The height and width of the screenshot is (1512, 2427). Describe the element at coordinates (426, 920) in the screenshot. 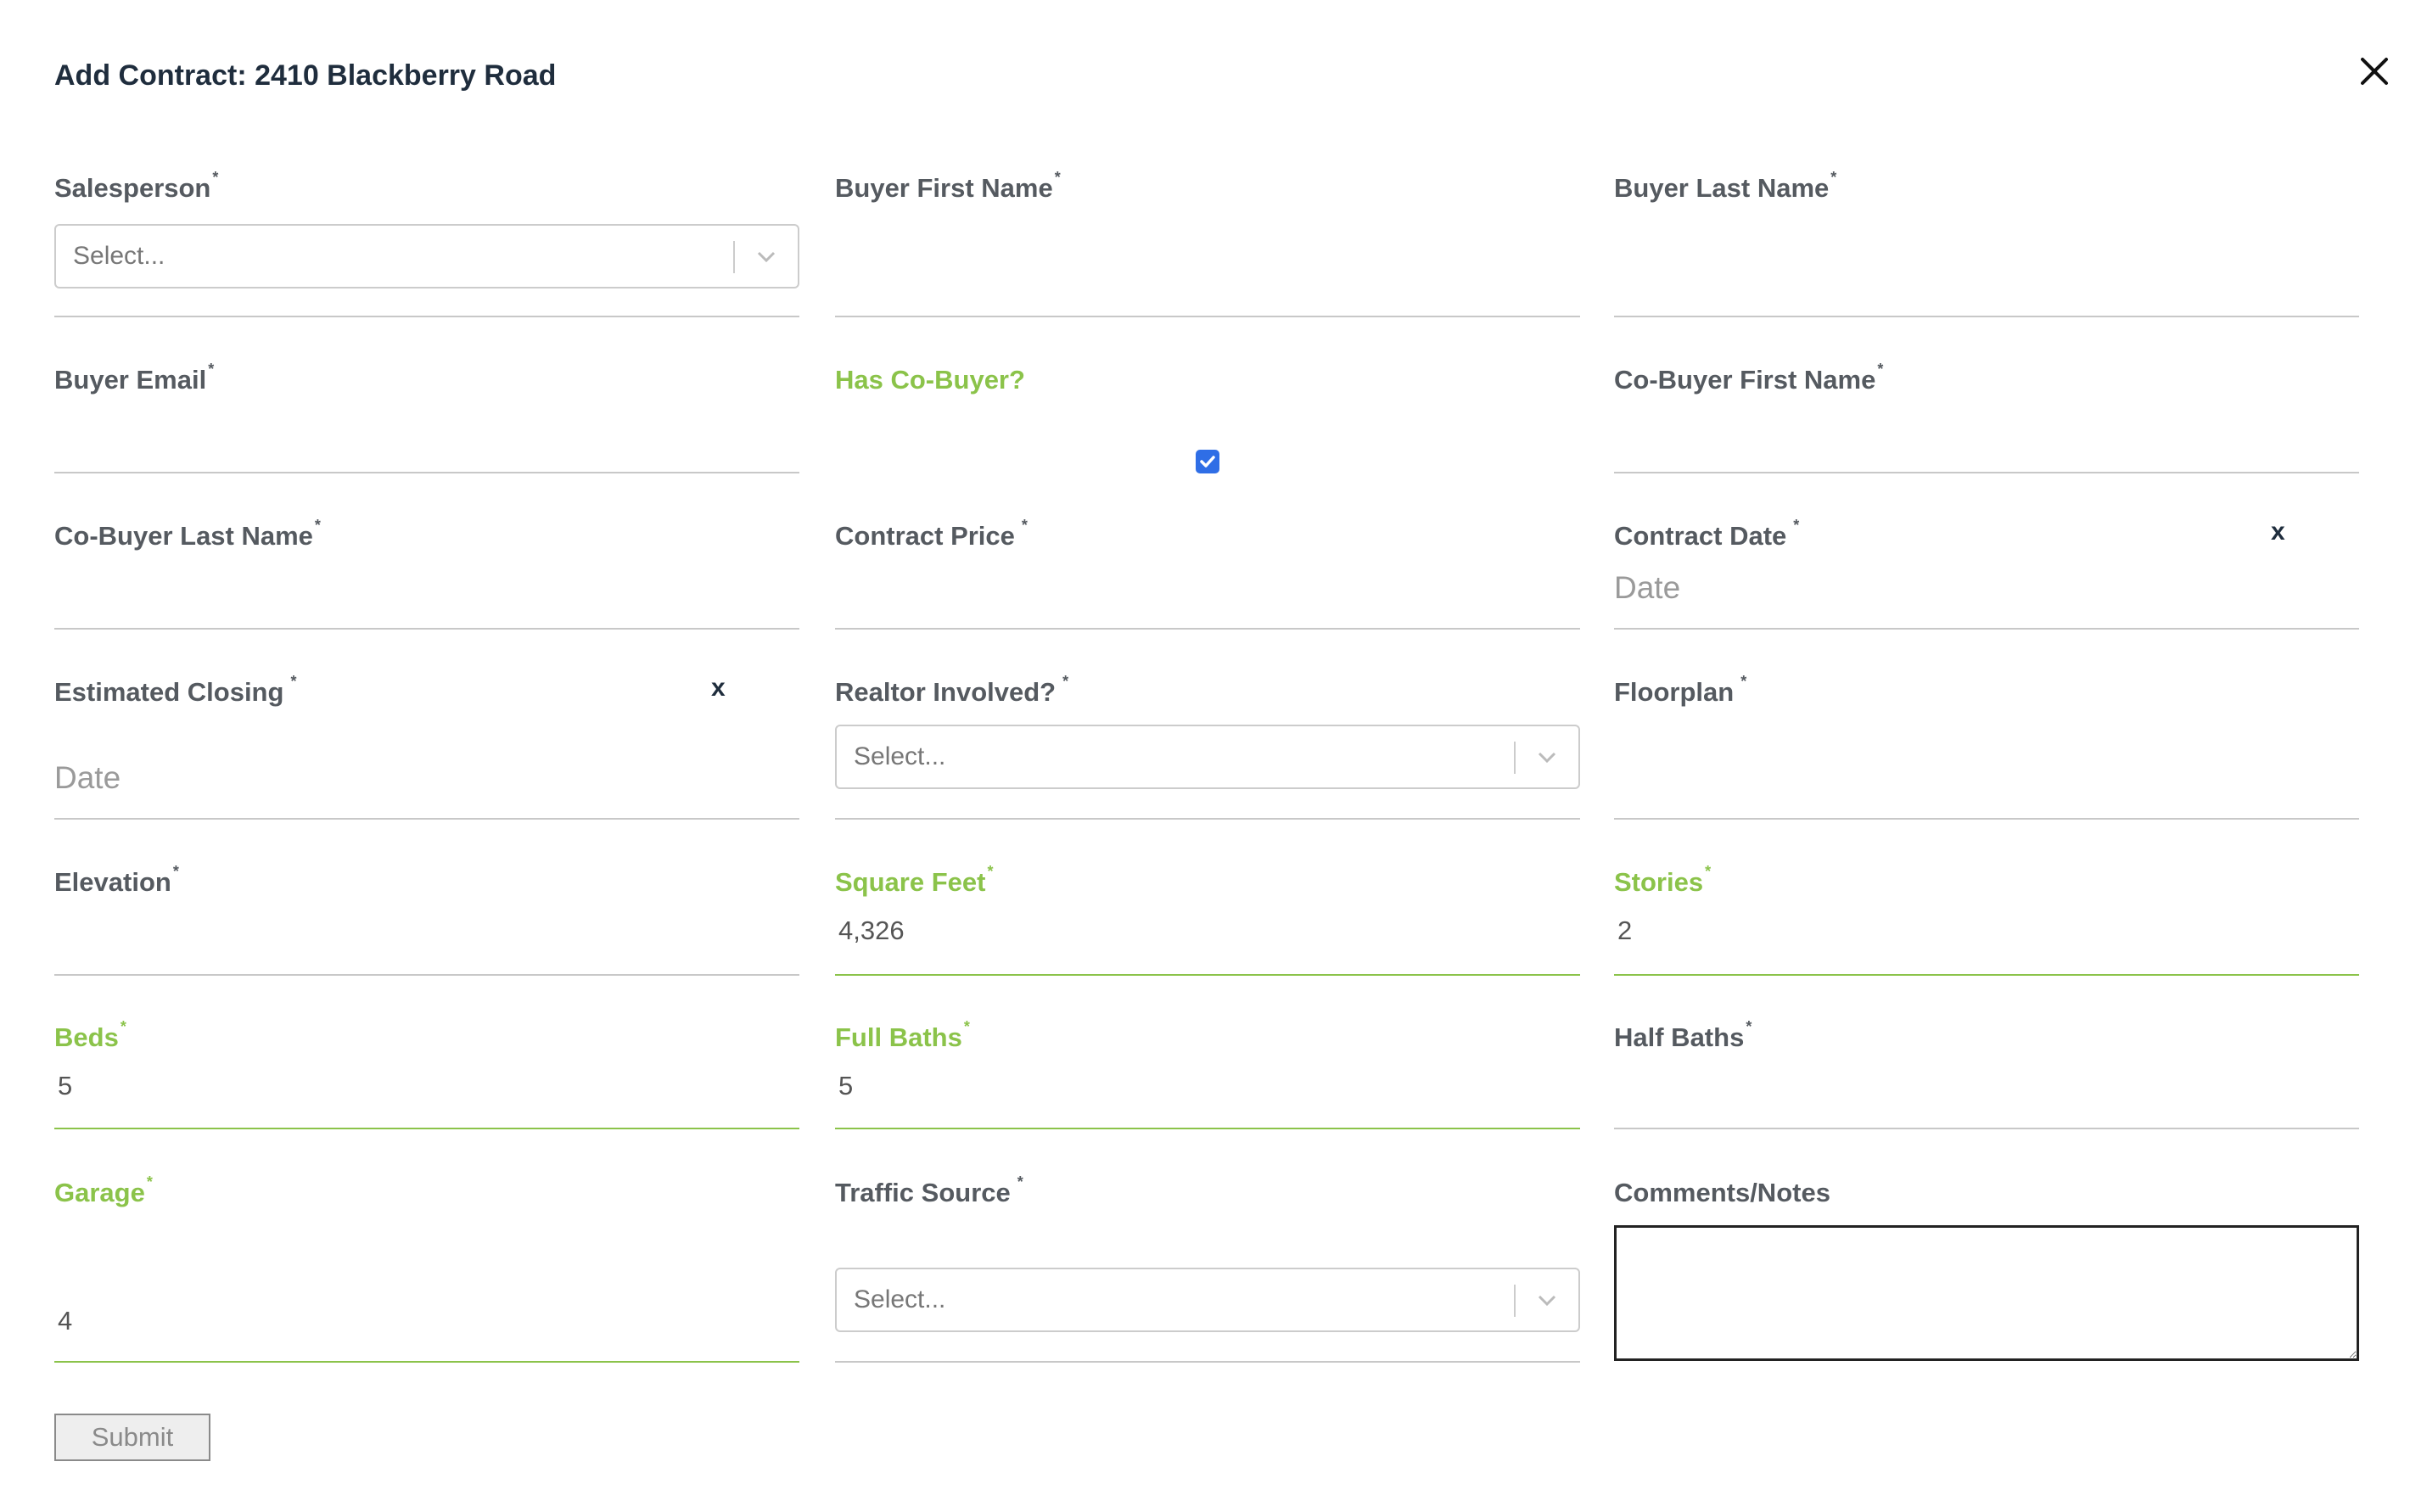

I see `elevation-field: Elevation *` at that location.